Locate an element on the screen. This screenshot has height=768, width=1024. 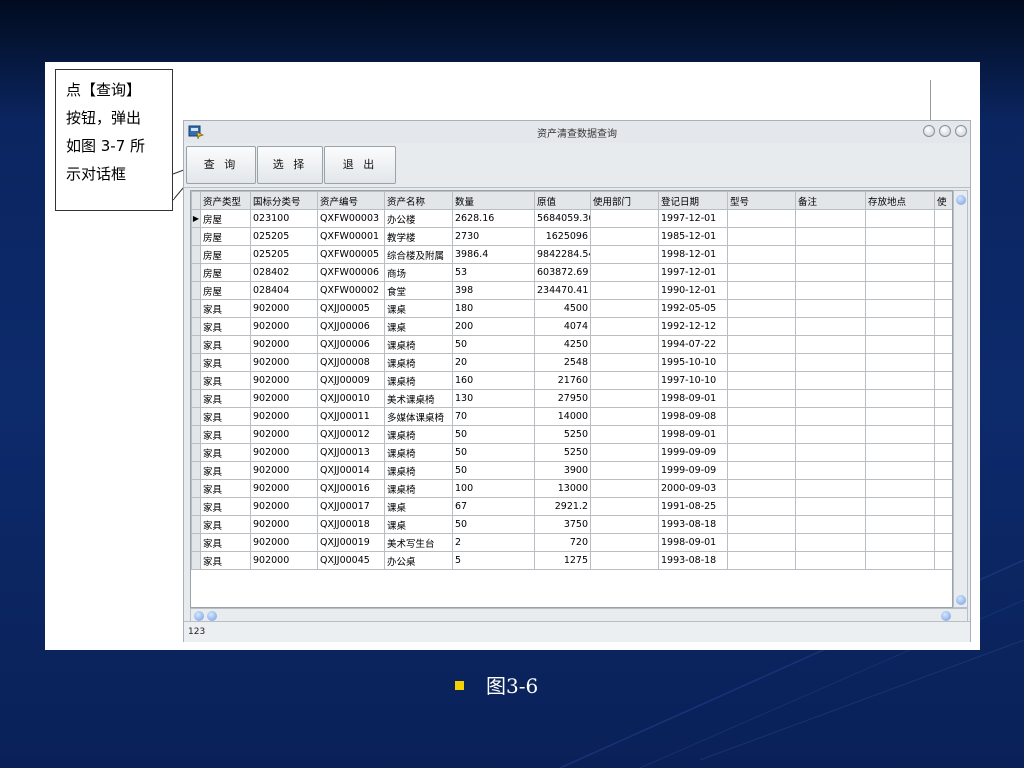
table-cell: 1625096 is located at coordinates (562, 236).